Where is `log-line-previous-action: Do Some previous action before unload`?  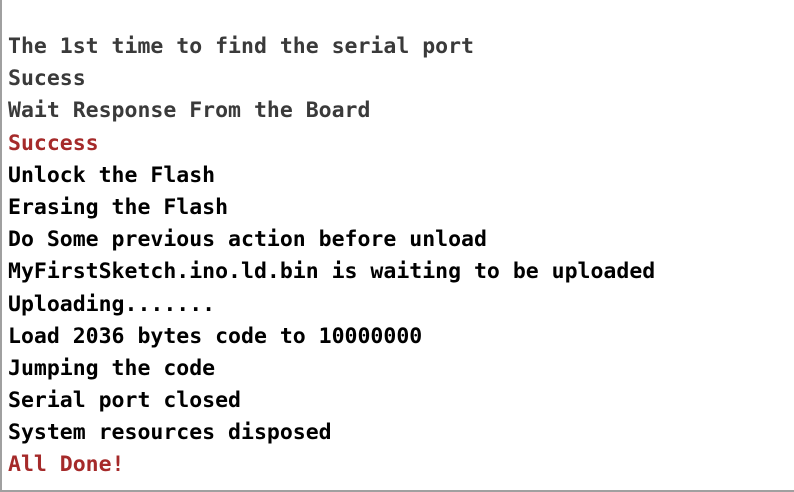
log-line-previous-action: Do Some previous action before unload is located at coordinates (247, 240).